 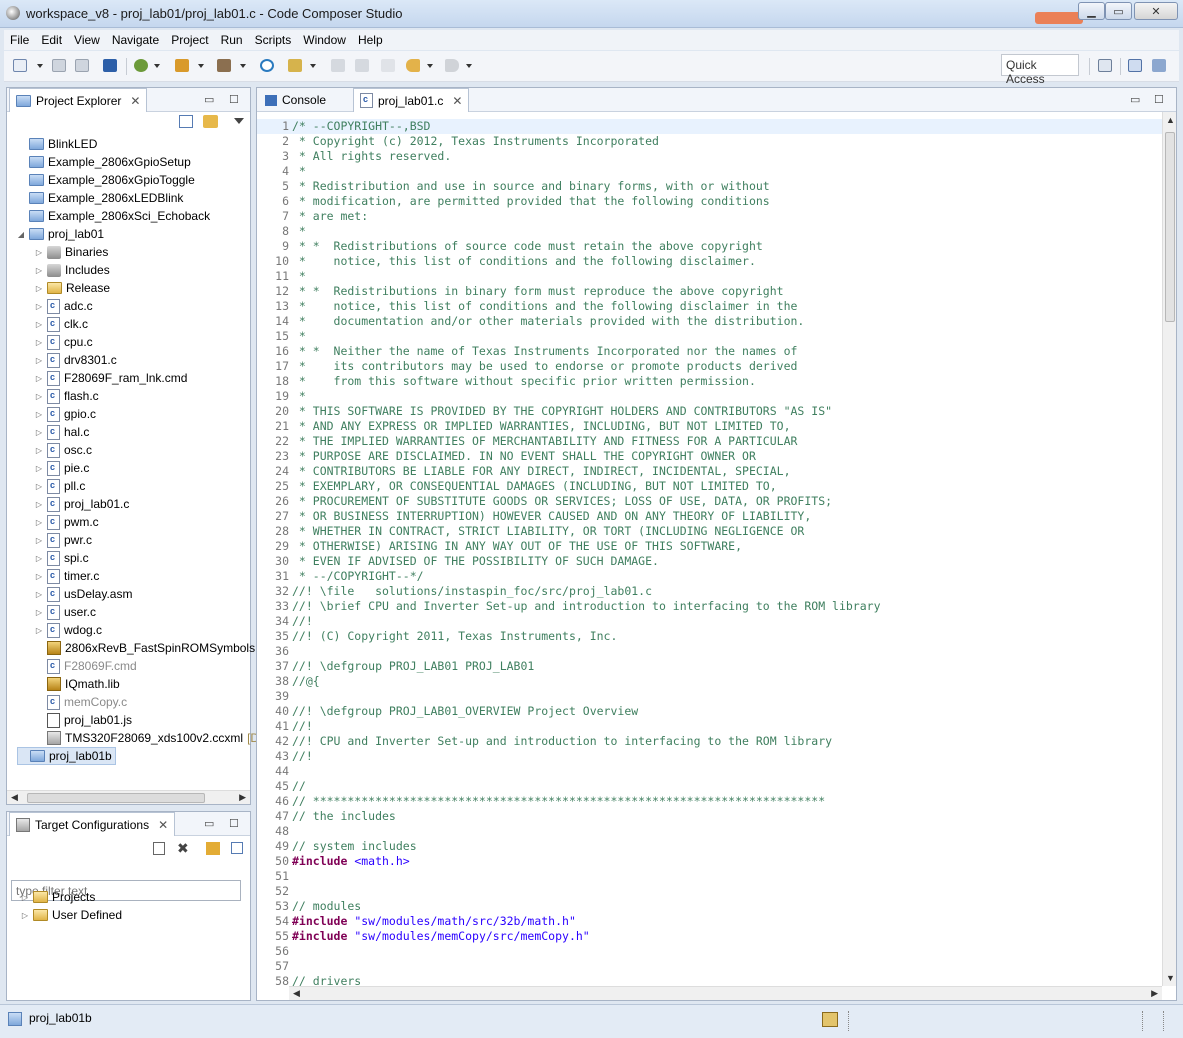 What do you see at coordinates (58, 897) in the screenshot?
I see `target-item-projects: ▷ Projects` at bounding box center [58, 897].